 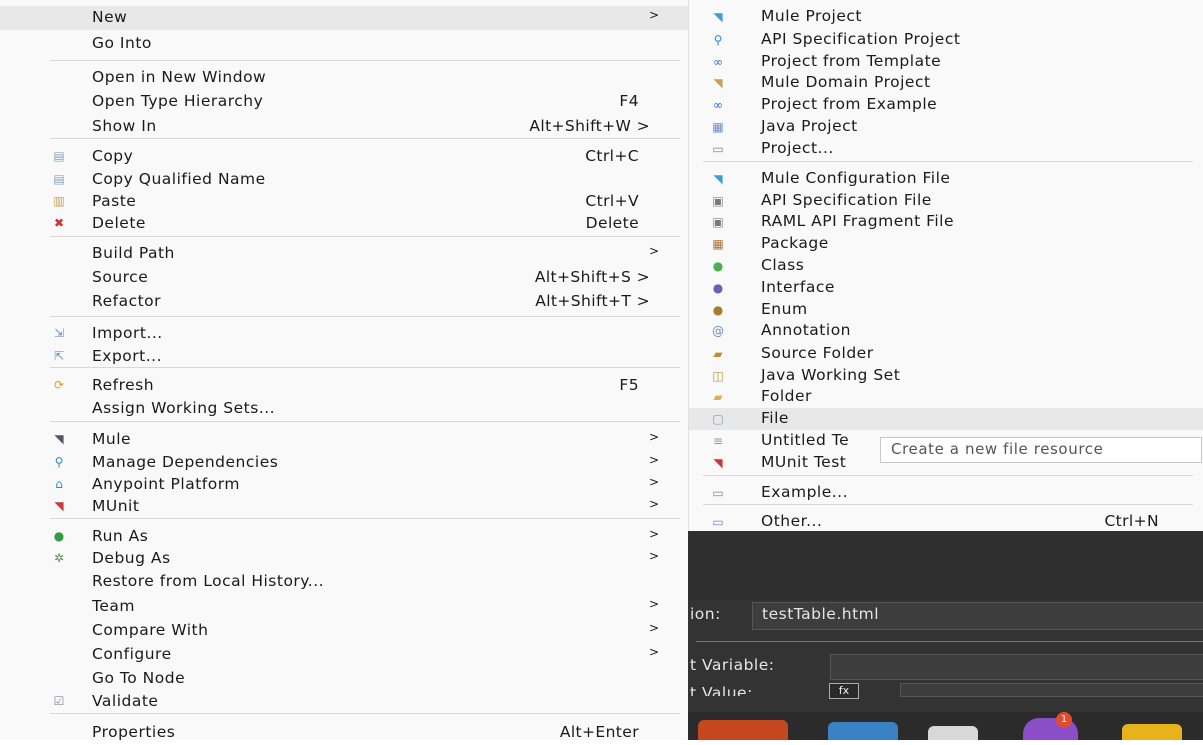 I want to click on menu-item-go-into: Go Into, so click(x=344, y=44).